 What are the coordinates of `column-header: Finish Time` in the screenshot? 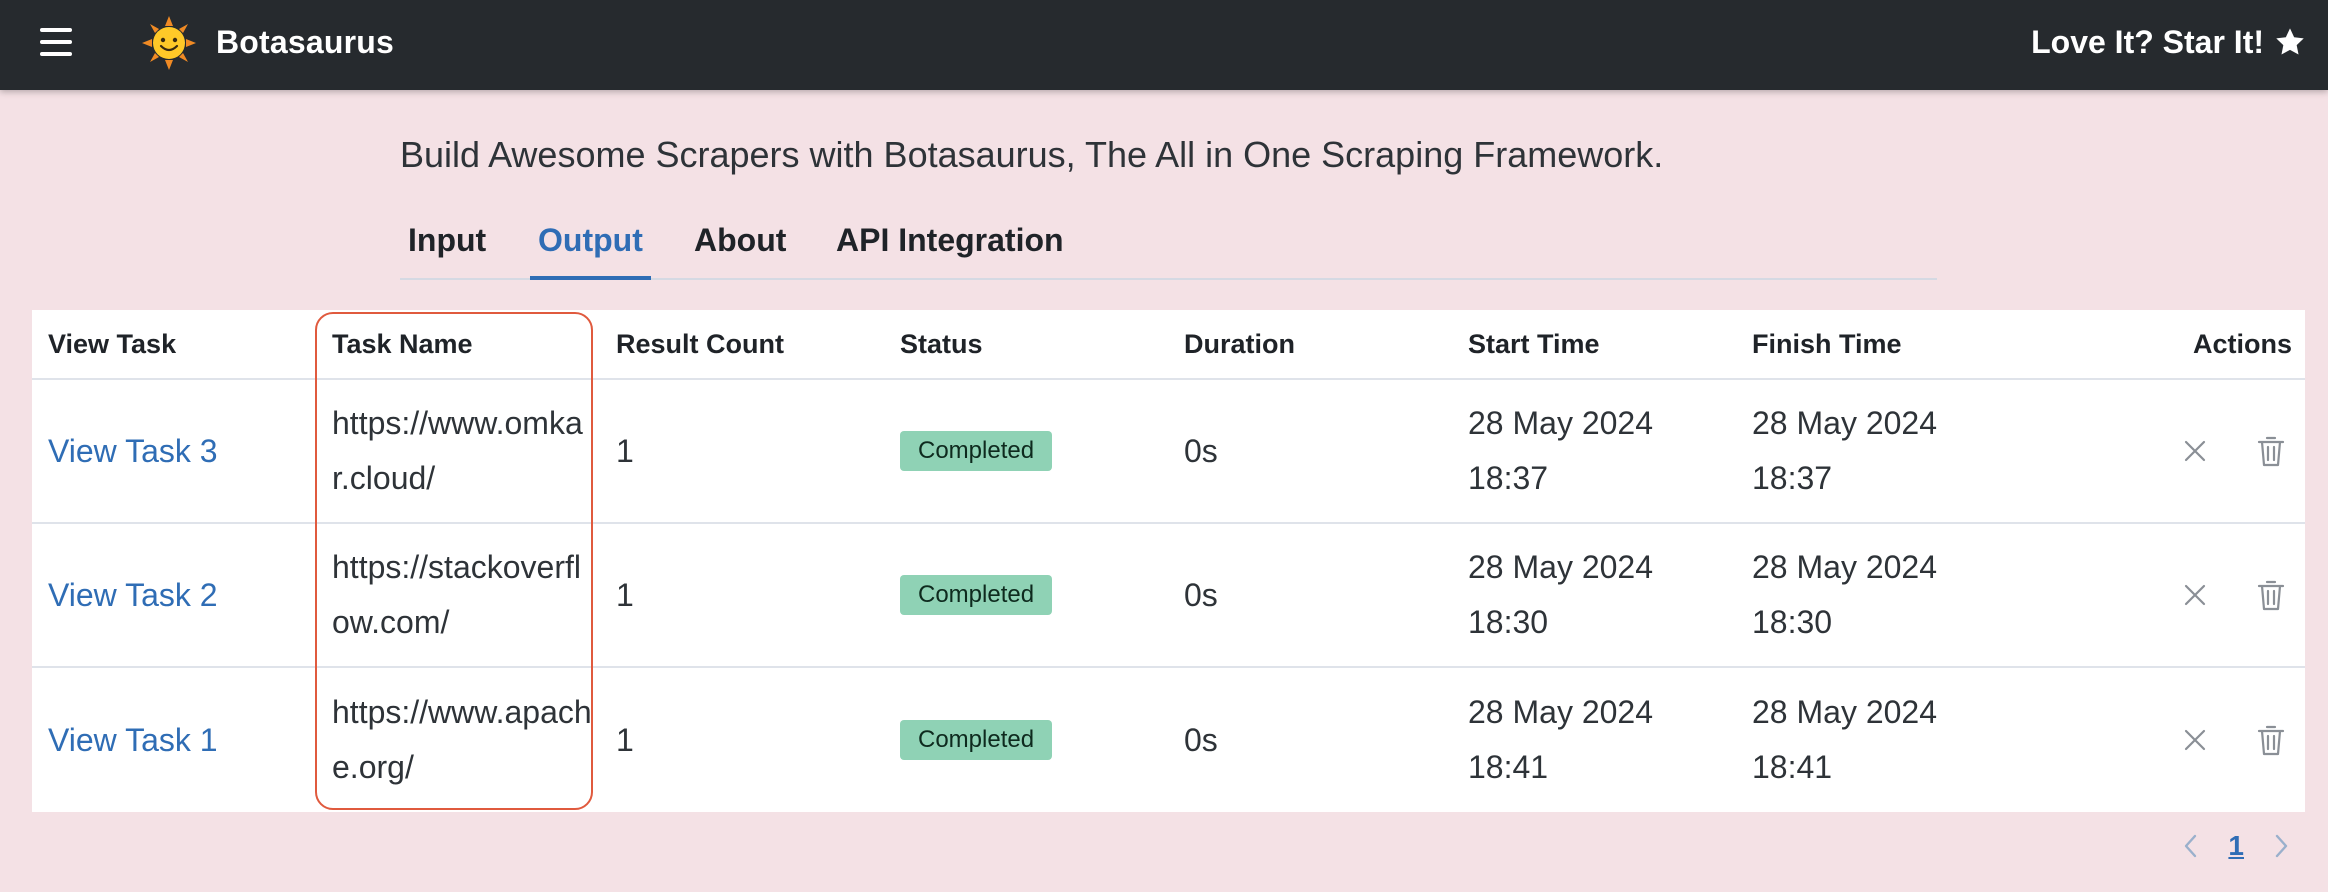 It's located at (1887, 344).